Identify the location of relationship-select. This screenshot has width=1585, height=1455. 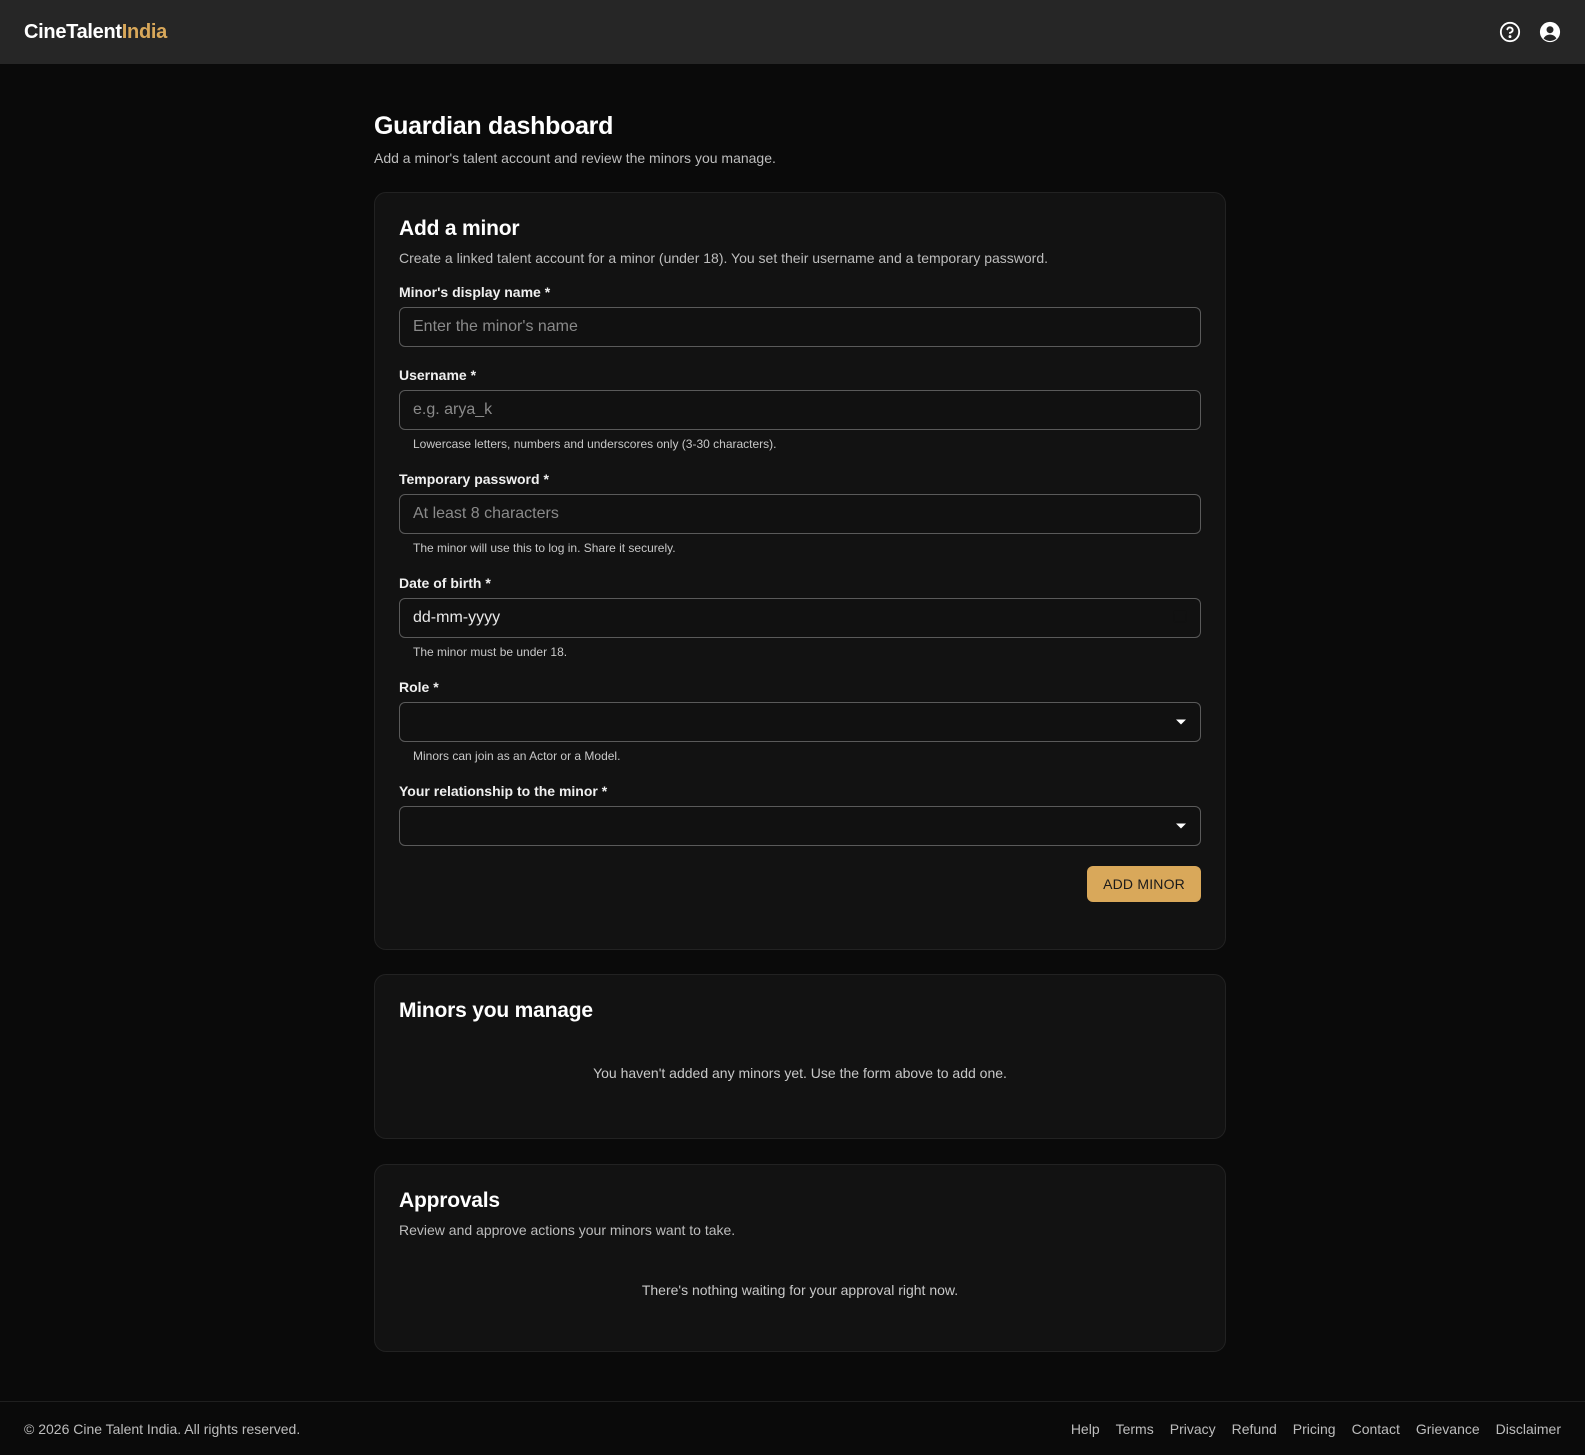
(800, 826).